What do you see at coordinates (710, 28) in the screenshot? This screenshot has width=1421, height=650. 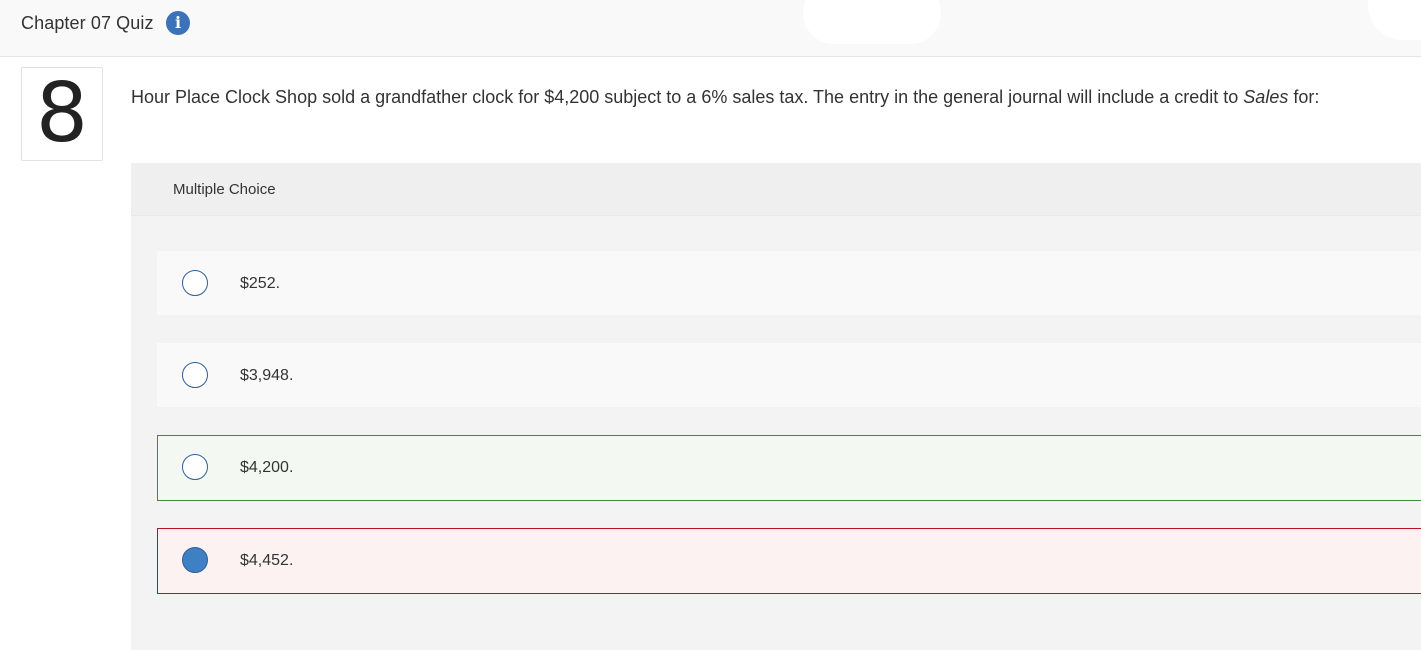 I see `quiz-header: Chapter 07 Quiz i` at bounding box center [710, 28].